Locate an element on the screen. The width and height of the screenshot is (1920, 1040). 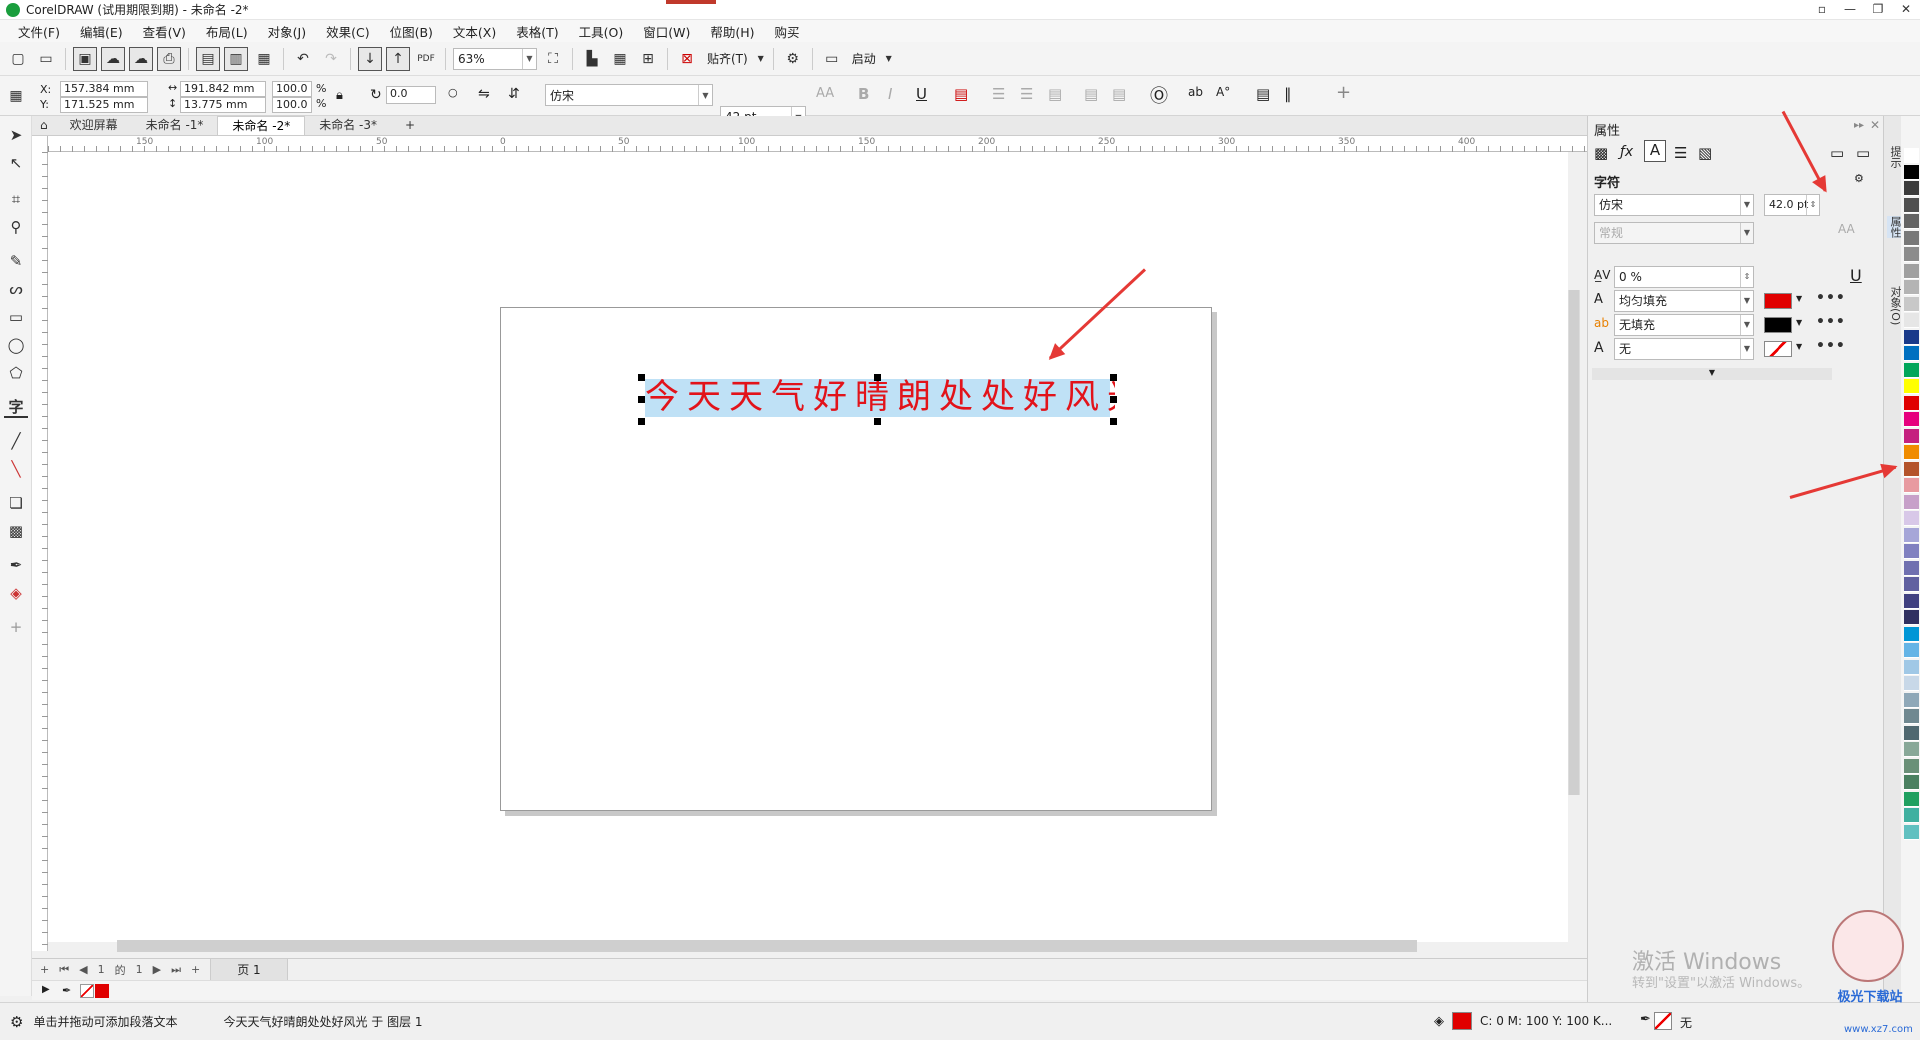
docker-collapse-icon: ▸▸ is located at coordinates (1859, 125).